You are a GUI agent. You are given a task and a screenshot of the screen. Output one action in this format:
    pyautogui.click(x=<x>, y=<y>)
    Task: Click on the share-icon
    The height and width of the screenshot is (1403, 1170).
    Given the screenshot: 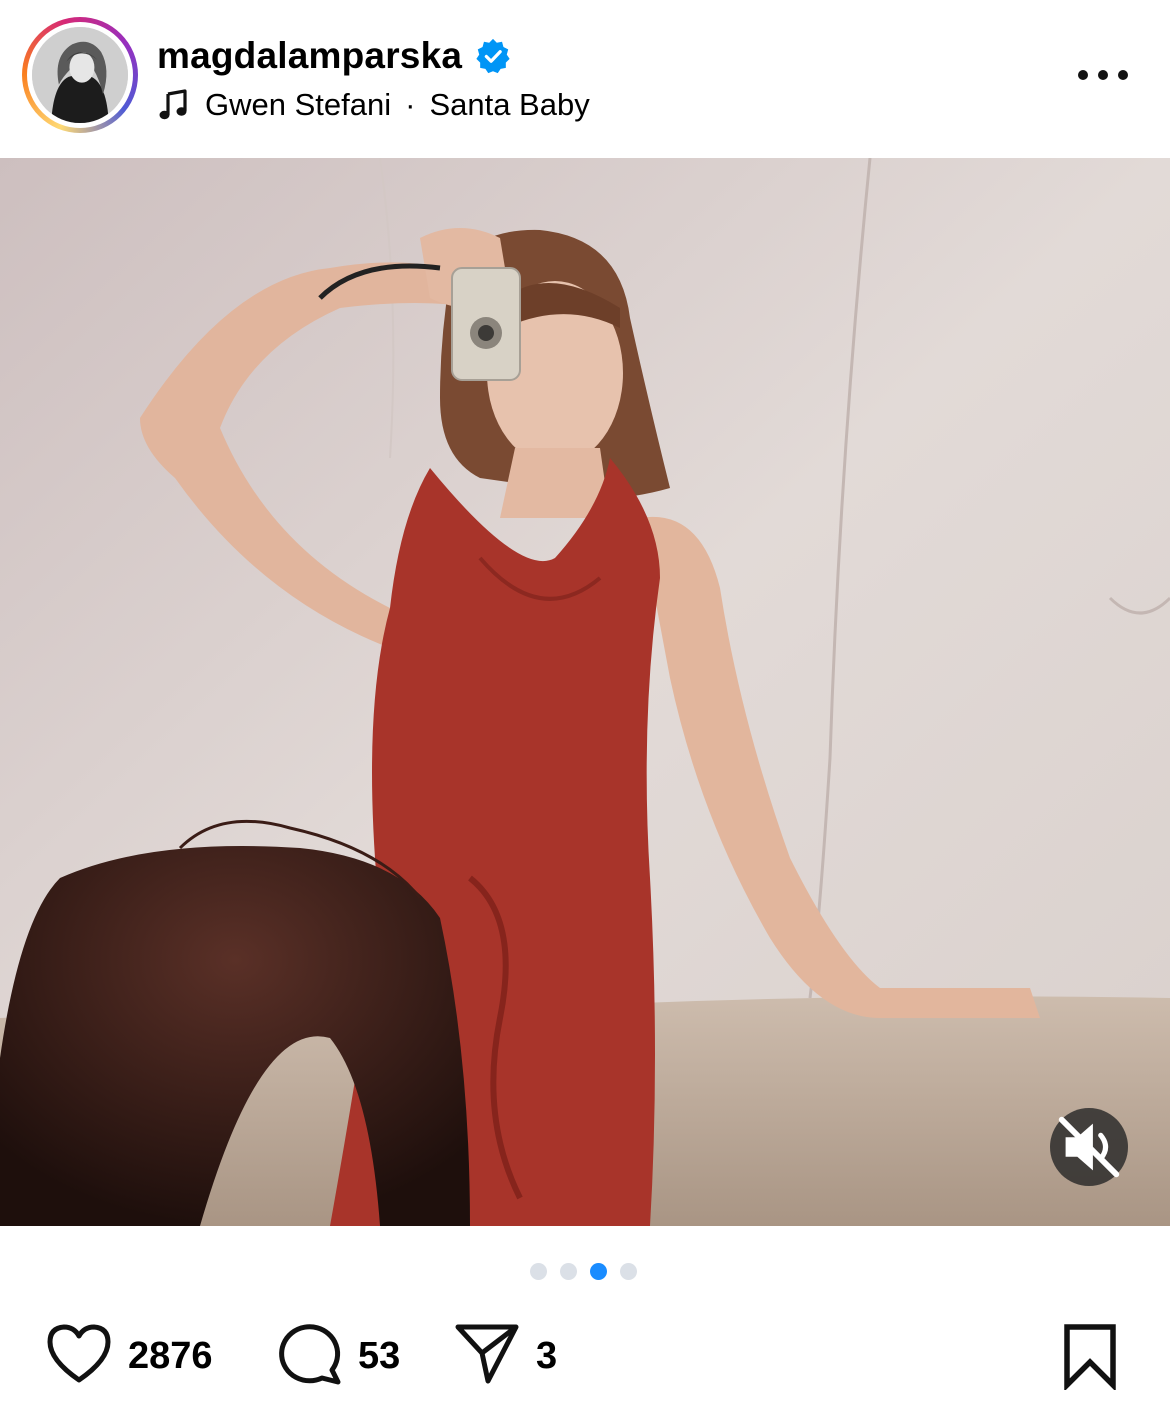 What is the action you would take?
    pyautogui.click(x=487, y=1356)
    